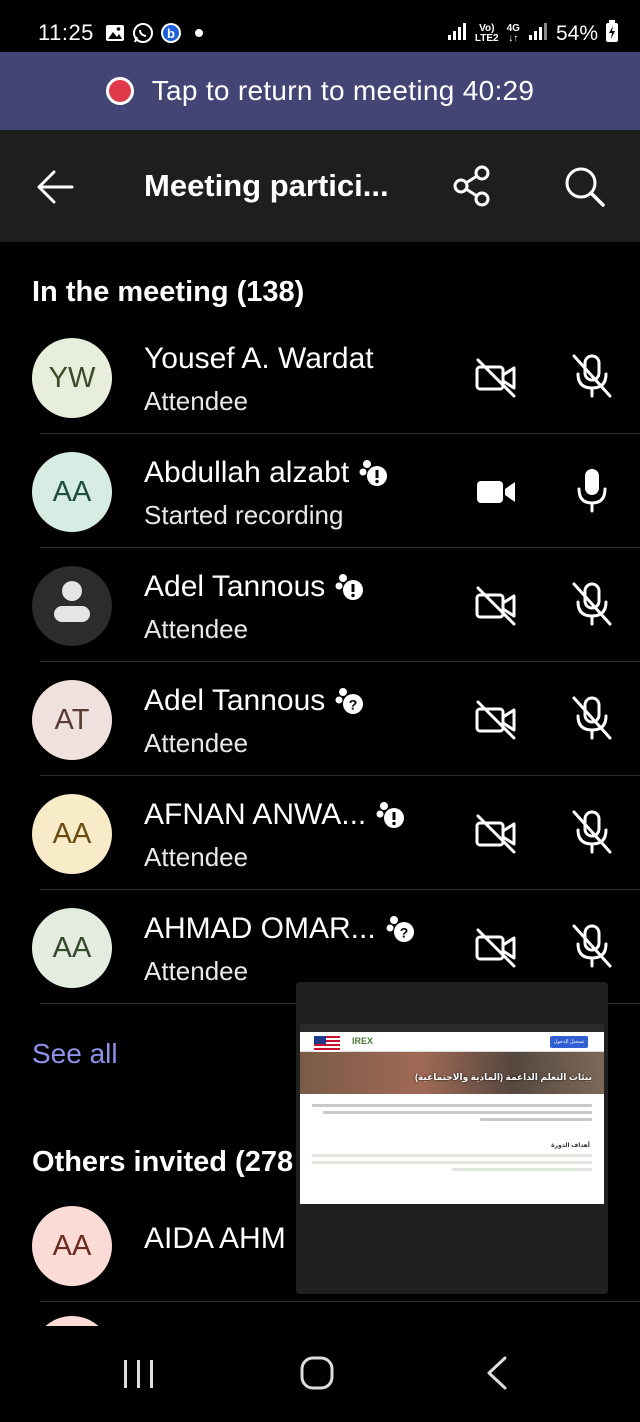 The width and height of the screenshot is (640, 1422). I want to click on dot-icon, so click(199, 33).